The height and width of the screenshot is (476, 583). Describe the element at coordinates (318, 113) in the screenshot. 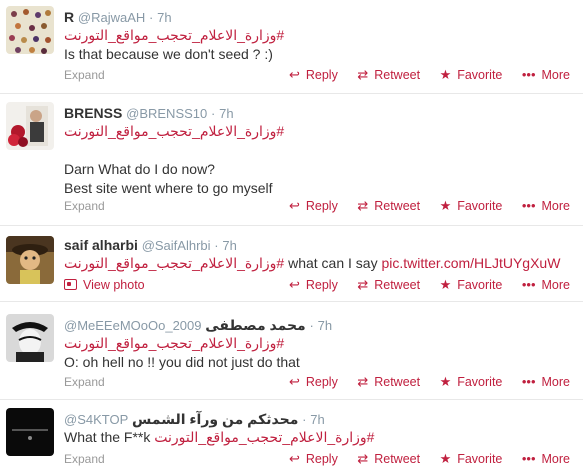

I see `tweet-header: BRENSS @BRENSS10 · 7h` at that location.